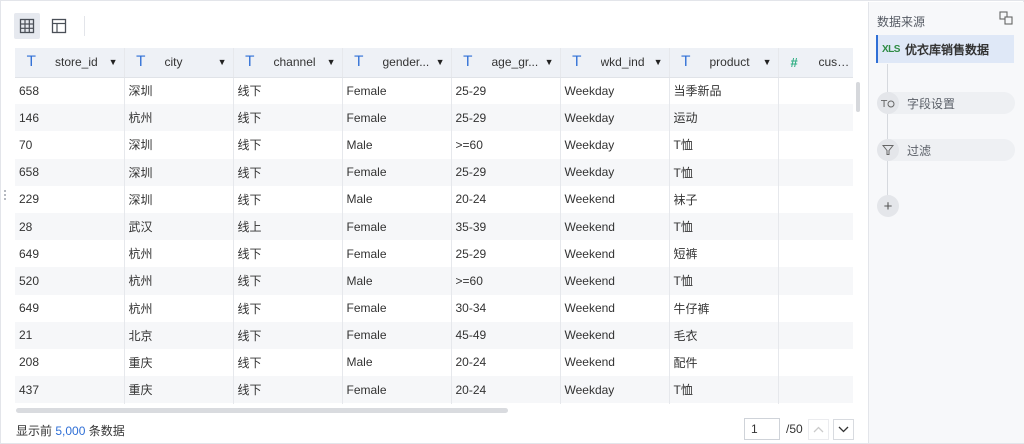 This screenshot has height=444, width=1024. Describe the element at coordinates (724, 91) in the screenshot. I see `table-cell: 当季新品` at that location.